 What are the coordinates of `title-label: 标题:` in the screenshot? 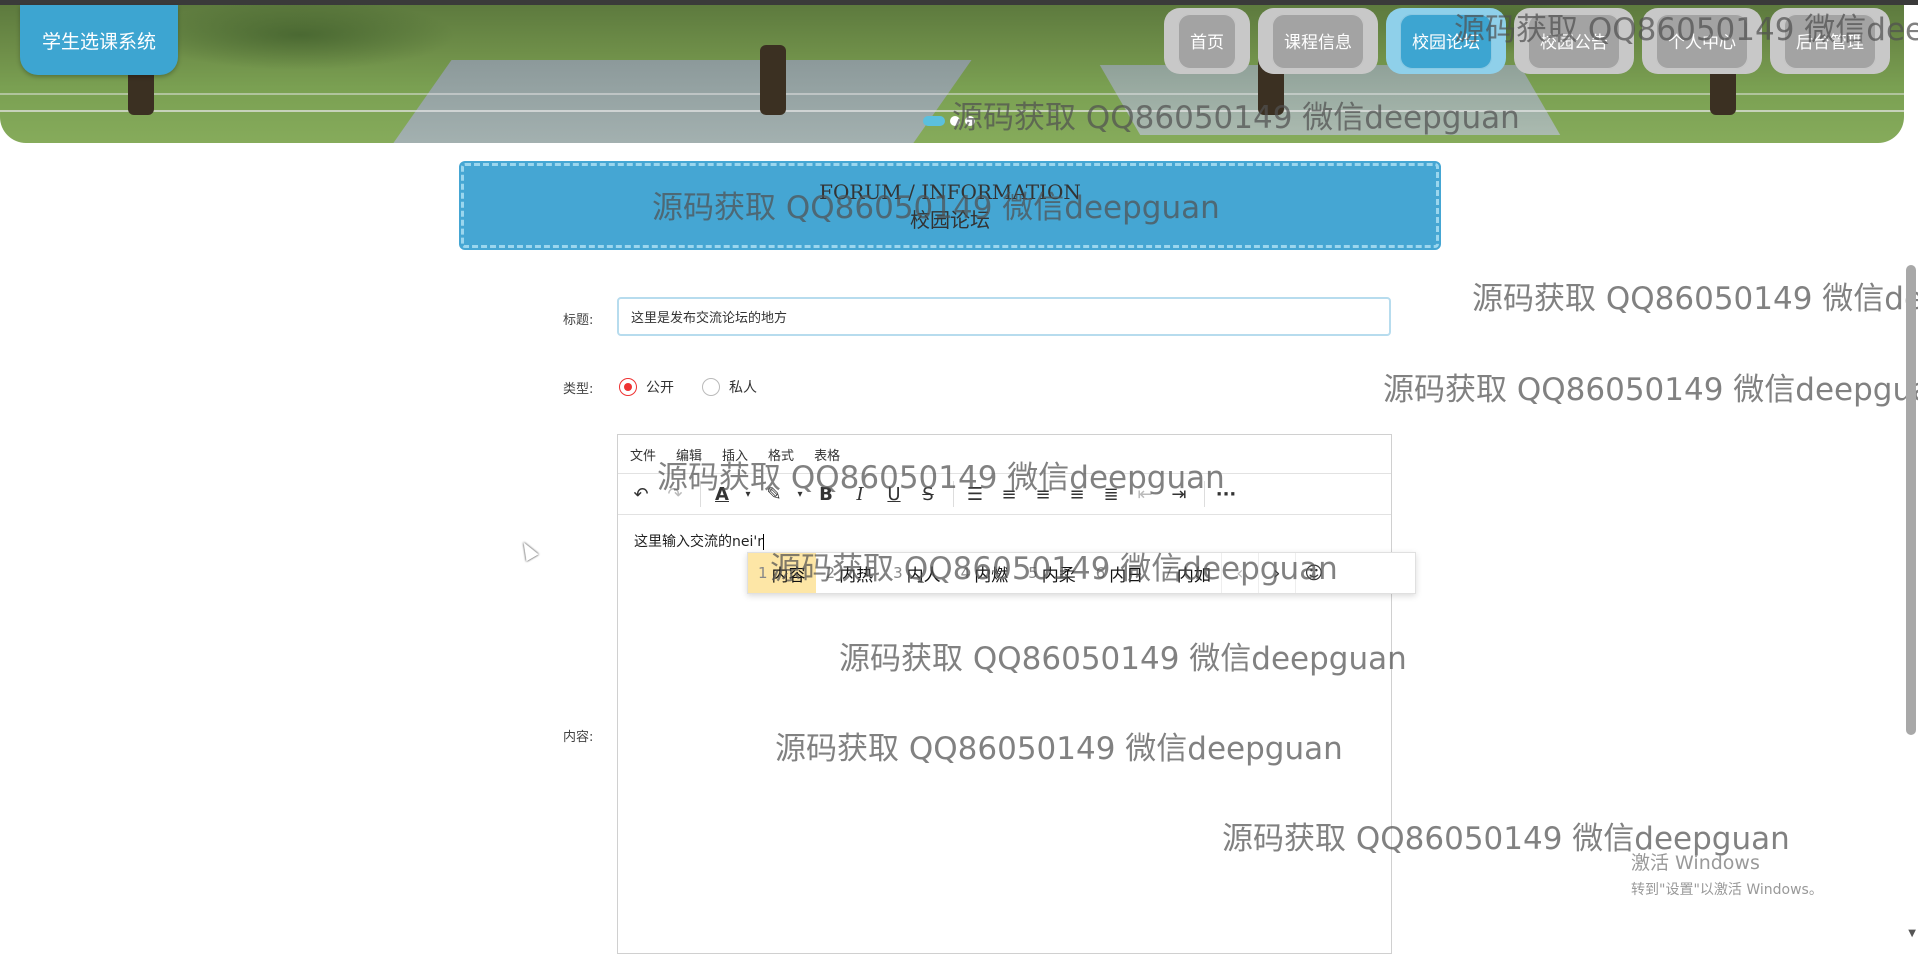 It's located at (578, 320).